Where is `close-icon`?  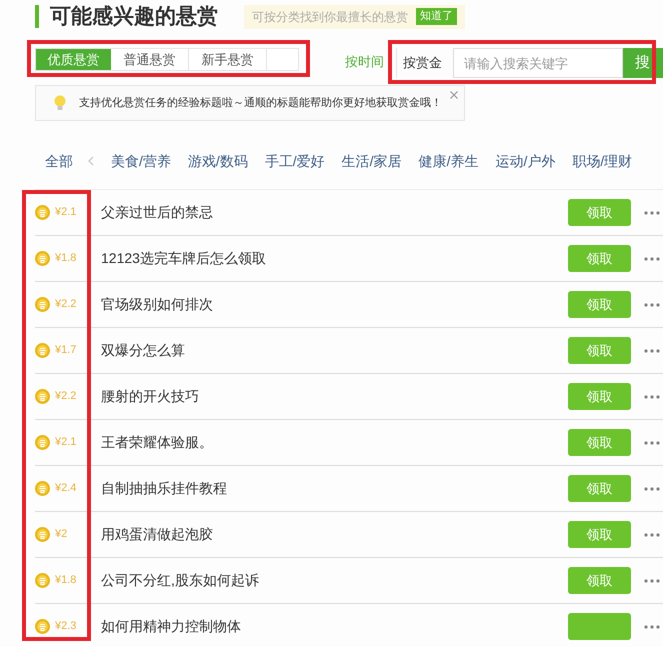
close-icon is located at coordinates (454, 95).